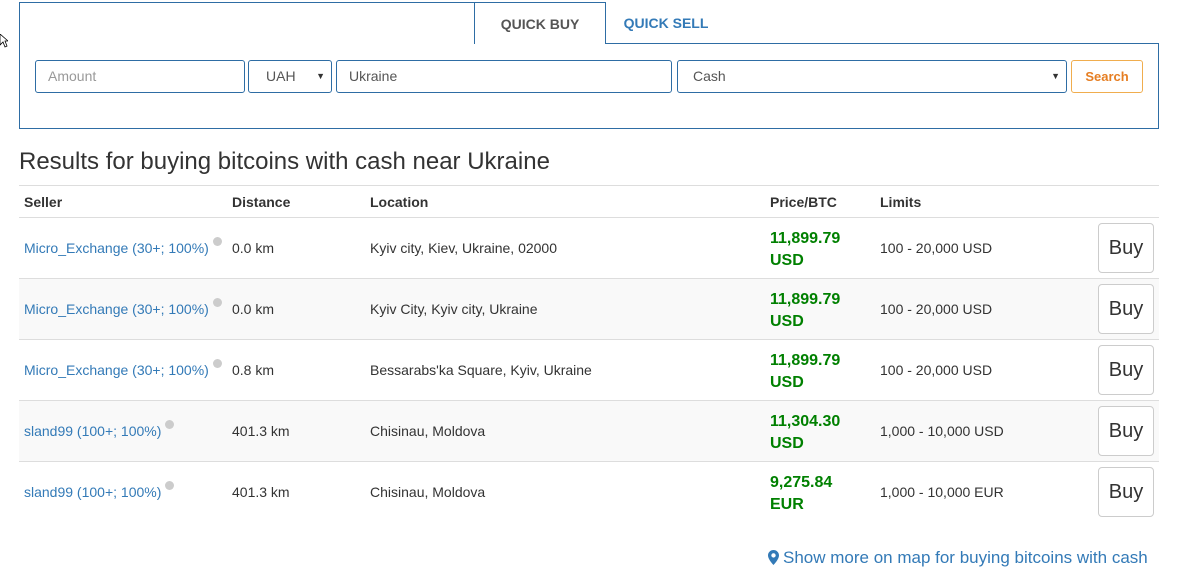  I want to click on location-cell: Bessarabs'ka Square, Kyiv, Ukraine, so click(481, 370).